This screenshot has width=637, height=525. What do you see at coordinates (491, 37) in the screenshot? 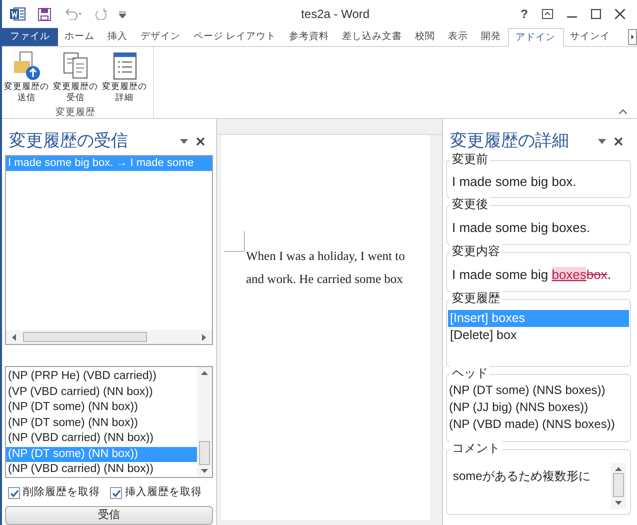
I see `ribbon-tab: 開発` at bounding box center [491, 37].